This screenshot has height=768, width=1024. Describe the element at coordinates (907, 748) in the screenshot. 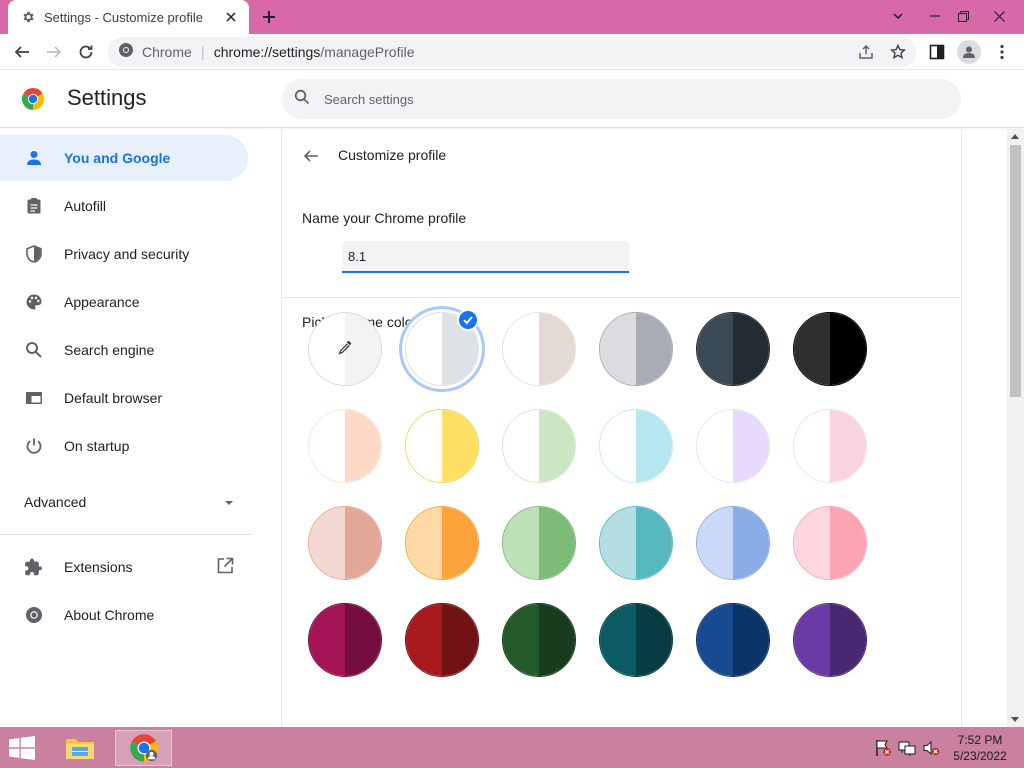

I see `network-icon` at that location.